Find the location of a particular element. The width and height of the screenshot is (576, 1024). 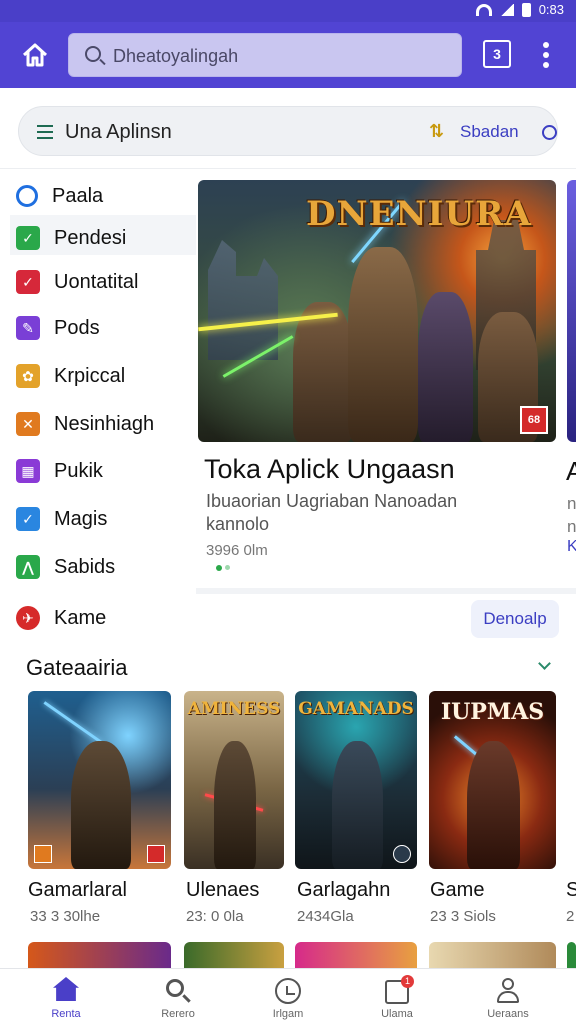

description-line: kannolo is located at coordinates (238, 524).